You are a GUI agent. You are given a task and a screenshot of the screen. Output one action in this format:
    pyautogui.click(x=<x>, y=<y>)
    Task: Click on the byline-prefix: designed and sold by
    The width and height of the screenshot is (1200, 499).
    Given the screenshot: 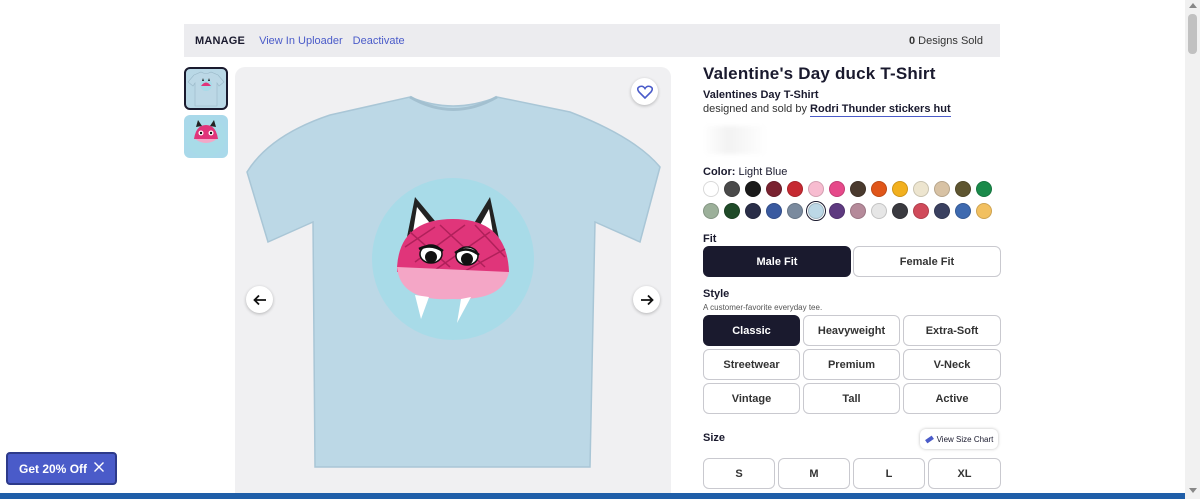 What is the action you would take?
    pyautogui.click(x=755, y=109)
    